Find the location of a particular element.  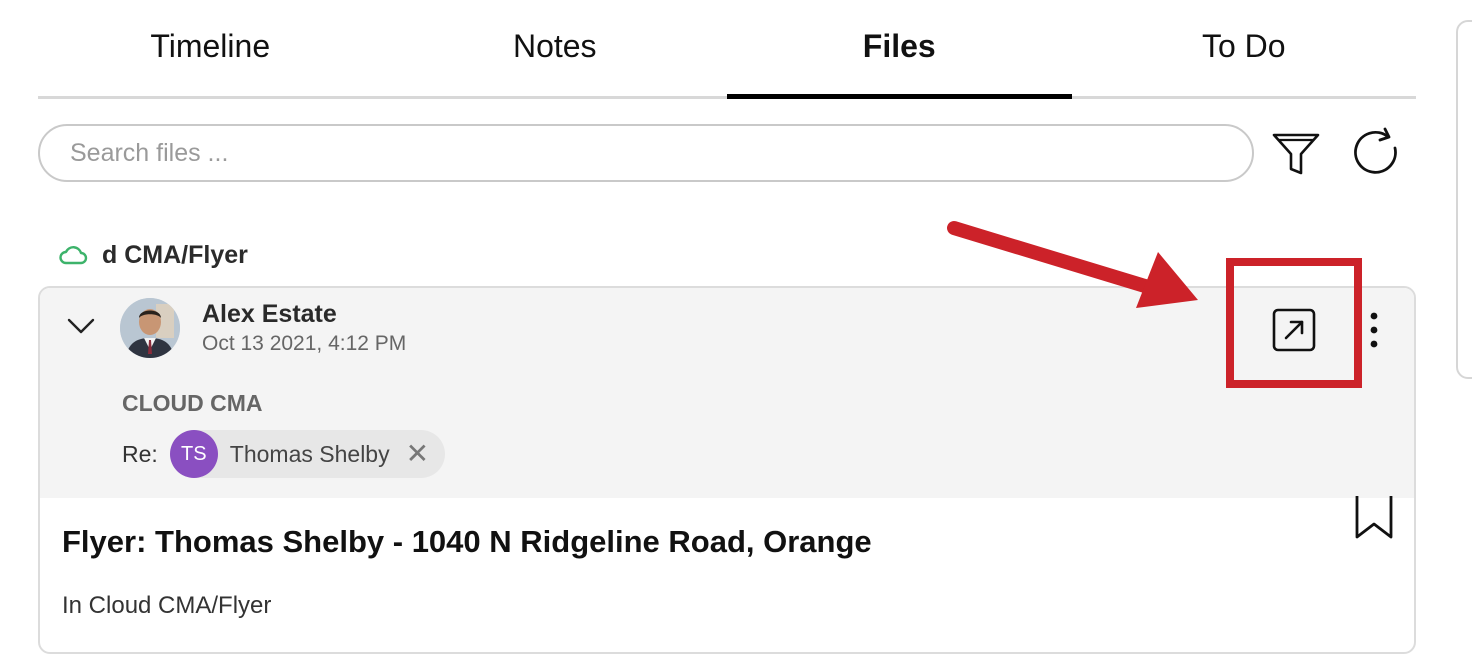

collapse-button is located at coordinates (81, 325).